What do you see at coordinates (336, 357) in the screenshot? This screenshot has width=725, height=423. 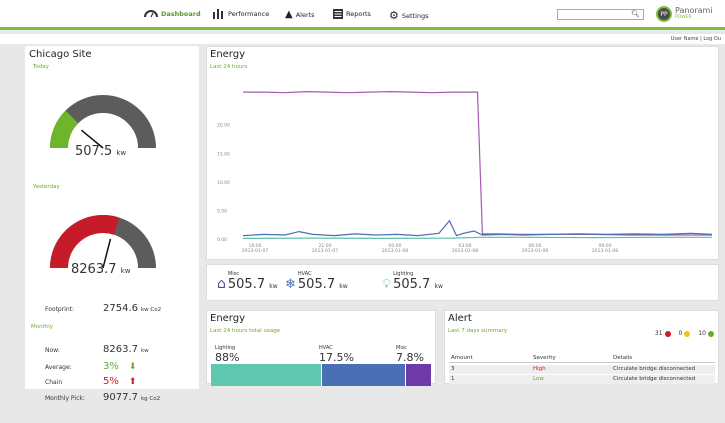 I see `usage-hvac-pct: 17.5%` at bounding box center [336, 357].